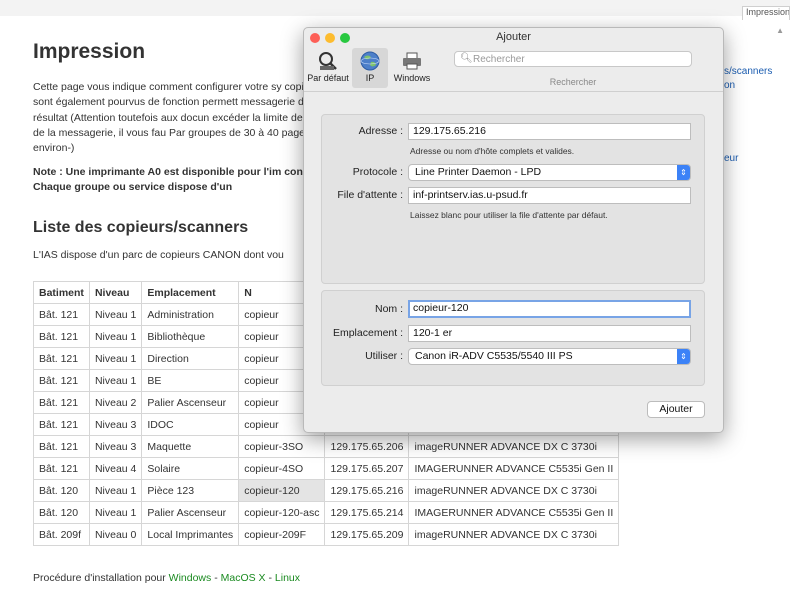 This screenshot has width=790, height=605. Describe the element at coordinates (115, 402) in the screenshot. I see `cell-niveau: Niveau 2` at that location.